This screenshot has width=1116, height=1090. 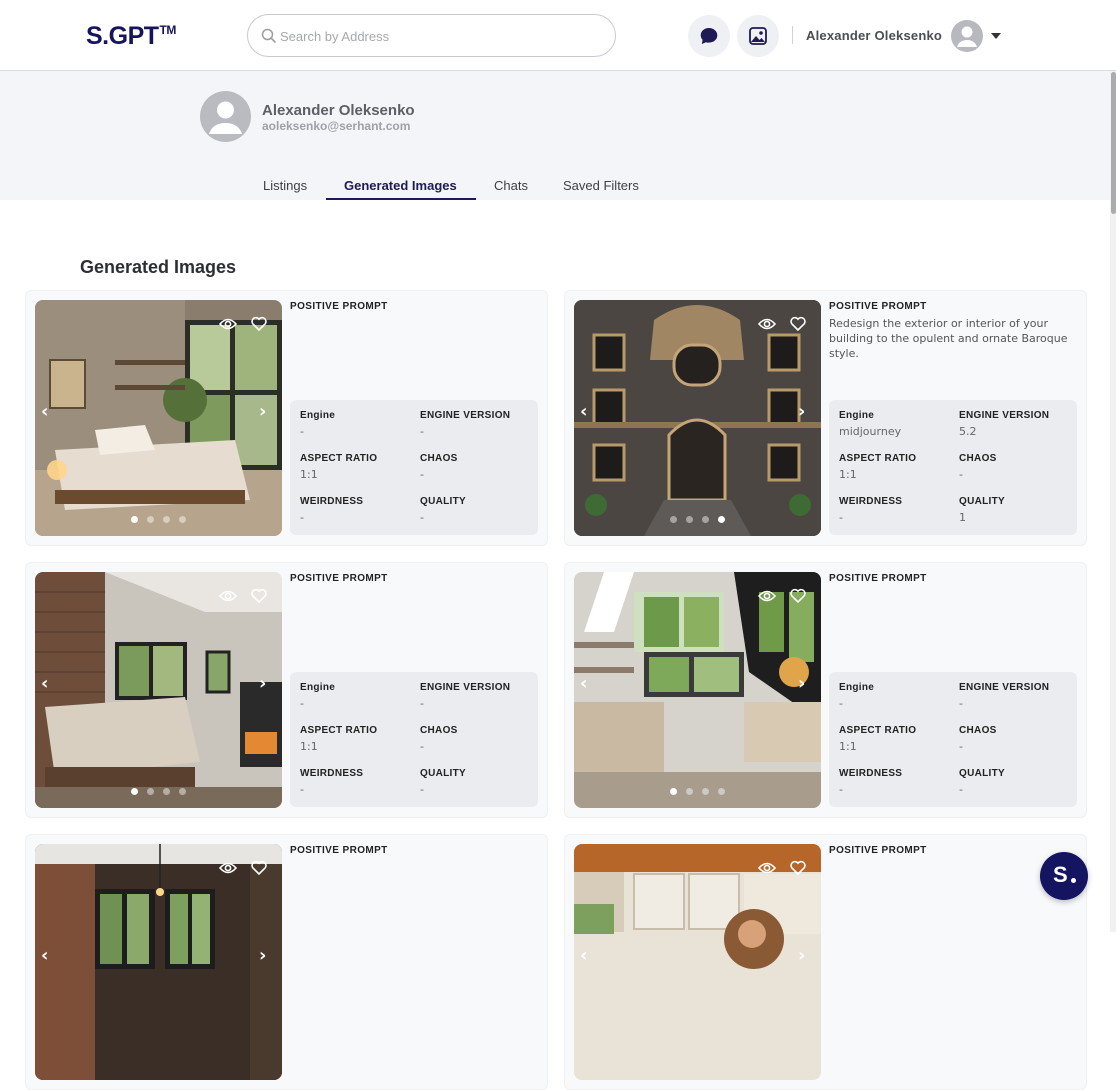 I want to click on chats-button, so click(x=709, y=36).